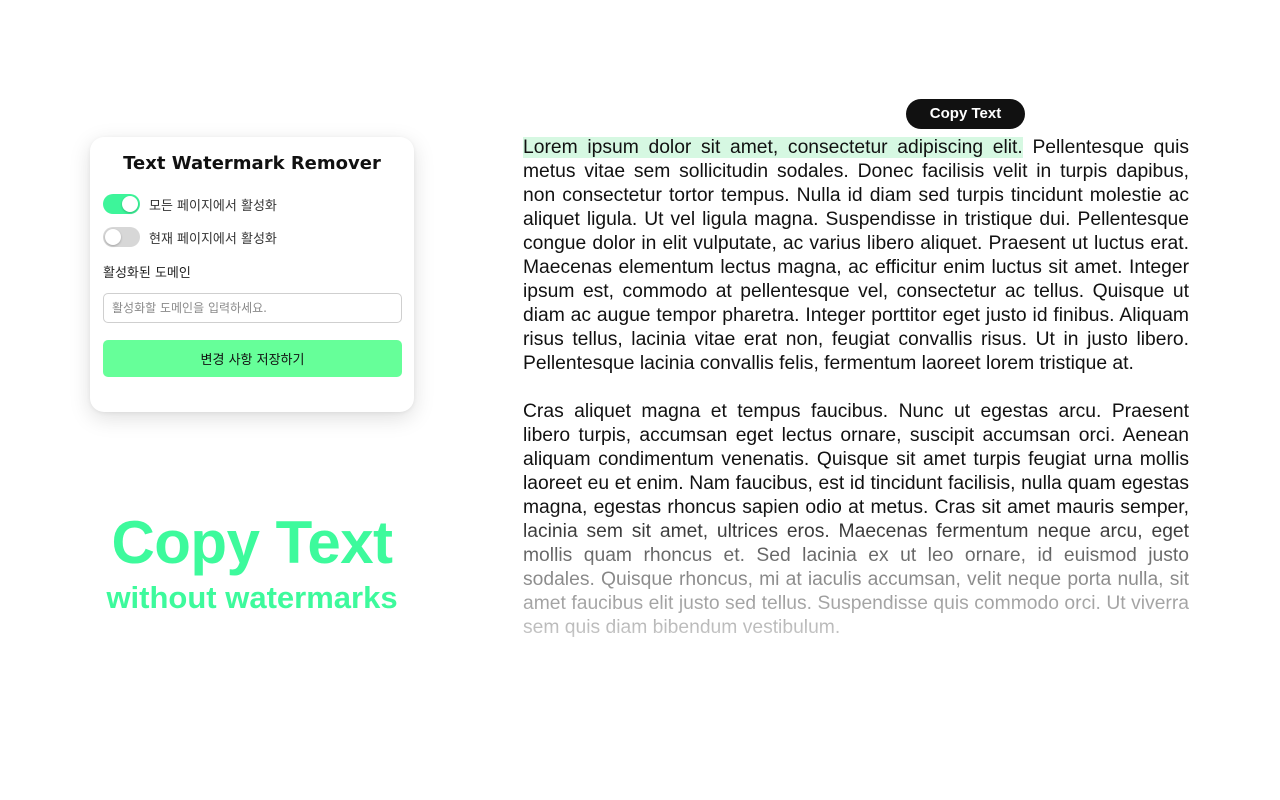  I want to click on active-domains-label: 활성화된 도메인, so click(147, 273).